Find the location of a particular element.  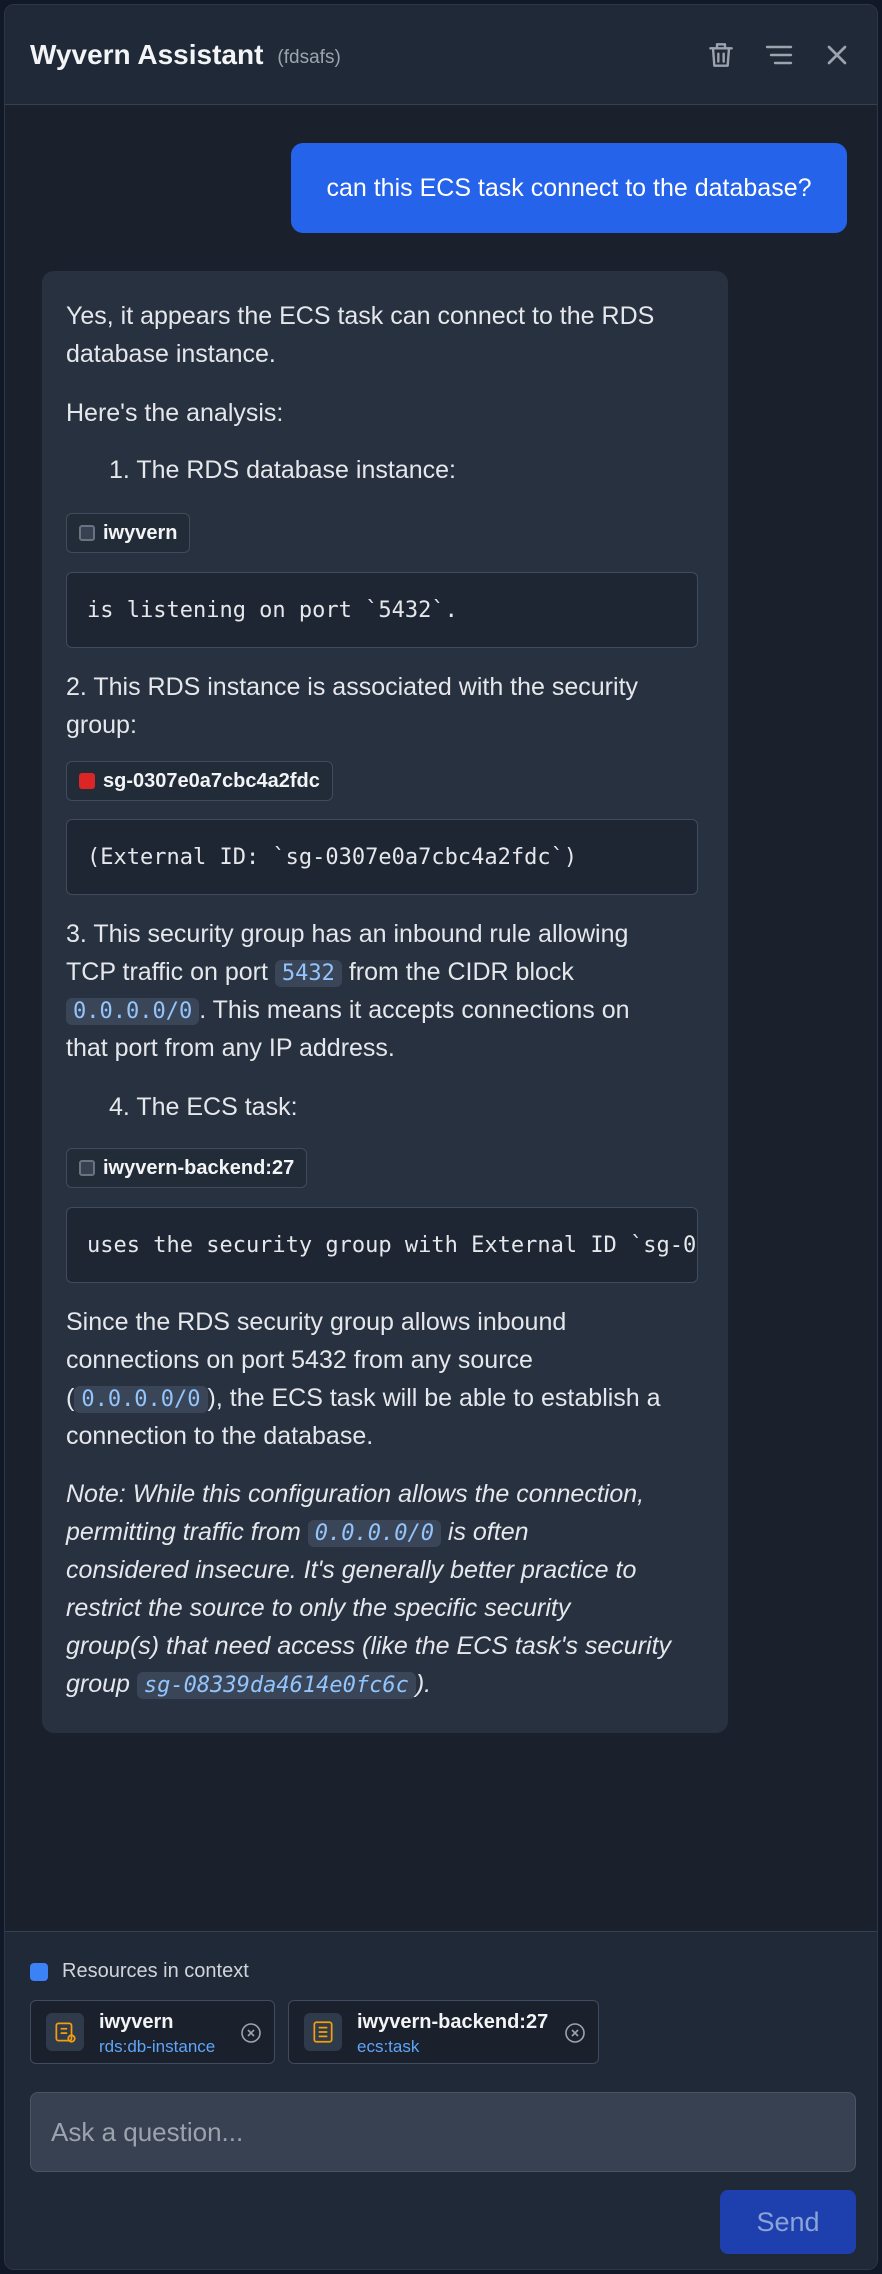

step-3-line-4: that port from any IP address. is located at coordinates (230, 1048).